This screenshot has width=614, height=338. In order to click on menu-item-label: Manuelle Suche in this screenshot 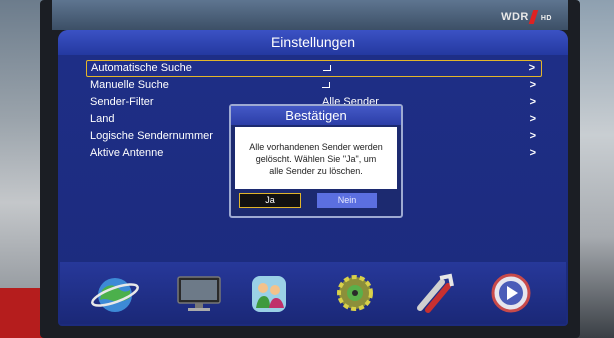, I will do `click(129, 85)`.